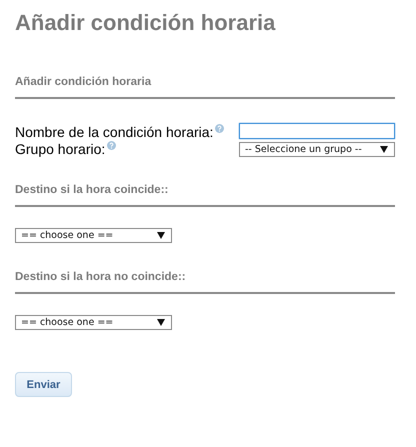 Image resolution: width=416 pixels, height=447 pixels. Describe the element at coordinates (60, 149) in the screenshot. I see `field-label: Grupo horario:` at that location.